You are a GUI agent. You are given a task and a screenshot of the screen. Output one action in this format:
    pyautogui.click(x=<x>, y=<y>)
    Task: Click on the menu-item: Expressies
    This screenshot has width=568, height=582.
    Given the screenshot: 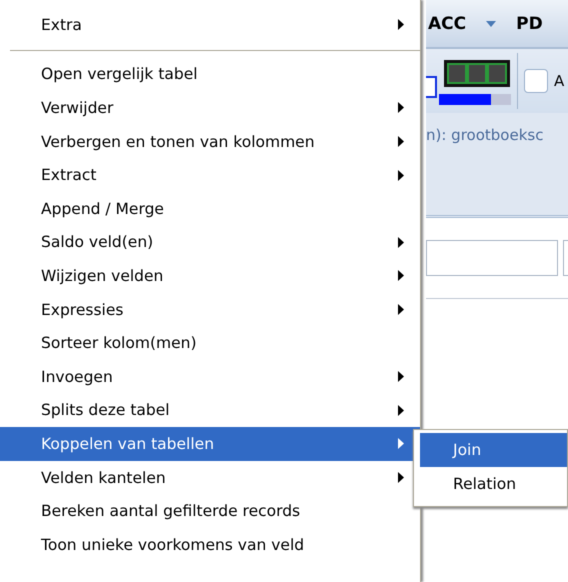 What is the action you would take?
    pyautogui.click(x=210, y=309)
    